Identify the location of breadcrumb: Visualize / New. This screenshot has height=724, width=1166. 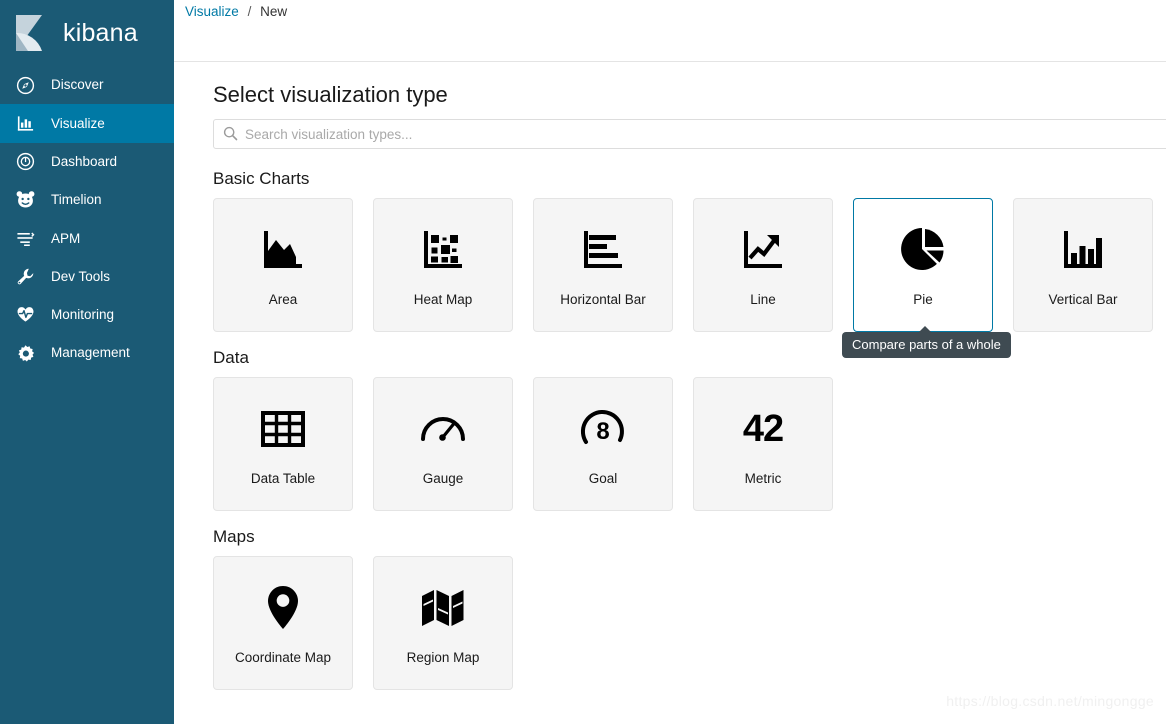
(236, 12).